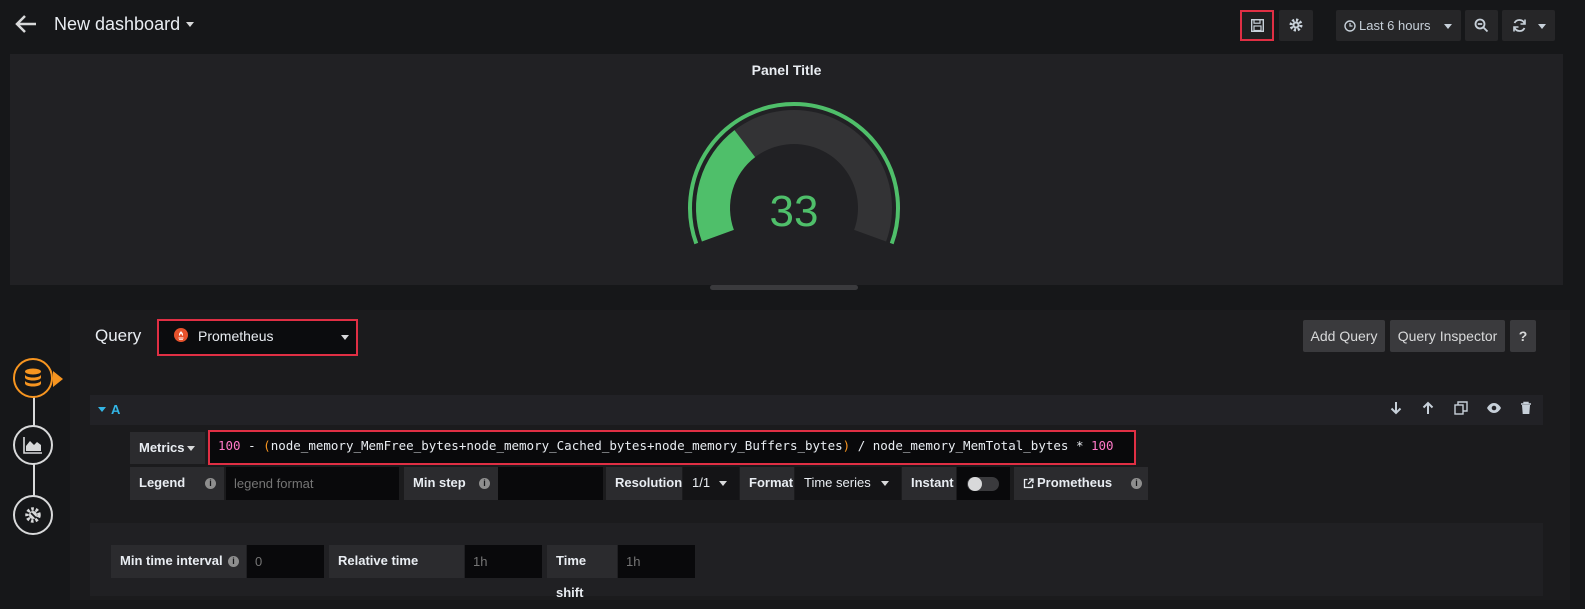  What do you see at coordinates (970, 445) in the screenshot?
I see `expr-divide: / node_memory_MemTotal_bytes *` at bounding box center [970, 445].